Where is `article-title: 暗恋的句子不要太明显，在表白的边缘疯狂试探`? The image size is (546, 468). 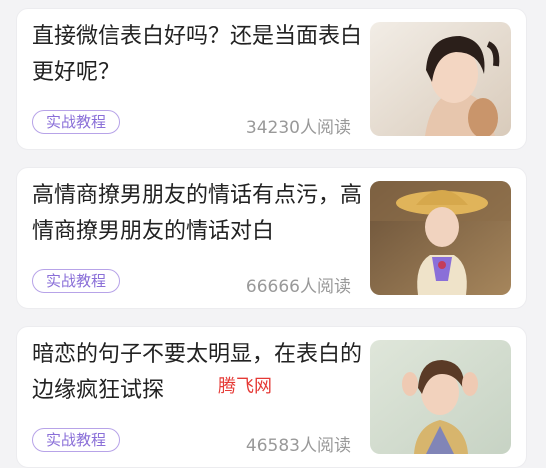 article-title: 暗恋的句子不要太明显，在表白的边缘疯狂试探 is located at coordinates (197, 373).